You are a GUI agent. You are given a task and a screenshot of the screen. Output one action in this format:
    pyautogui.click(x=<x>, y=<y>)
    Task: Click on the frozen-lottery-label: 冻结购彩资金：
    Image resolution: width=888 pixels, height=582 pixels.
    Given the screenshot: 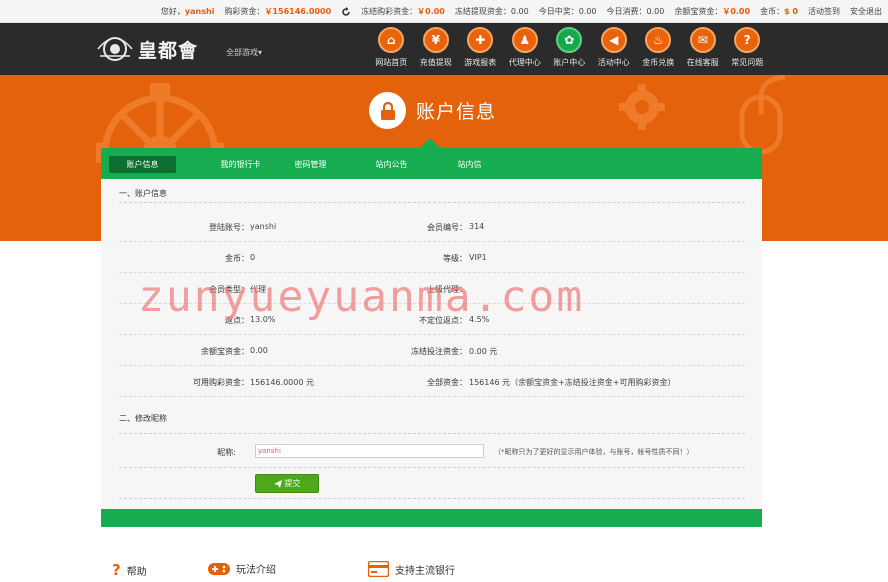 What is the action you would take?
    pyautogui.click(x=389, y=11)
    